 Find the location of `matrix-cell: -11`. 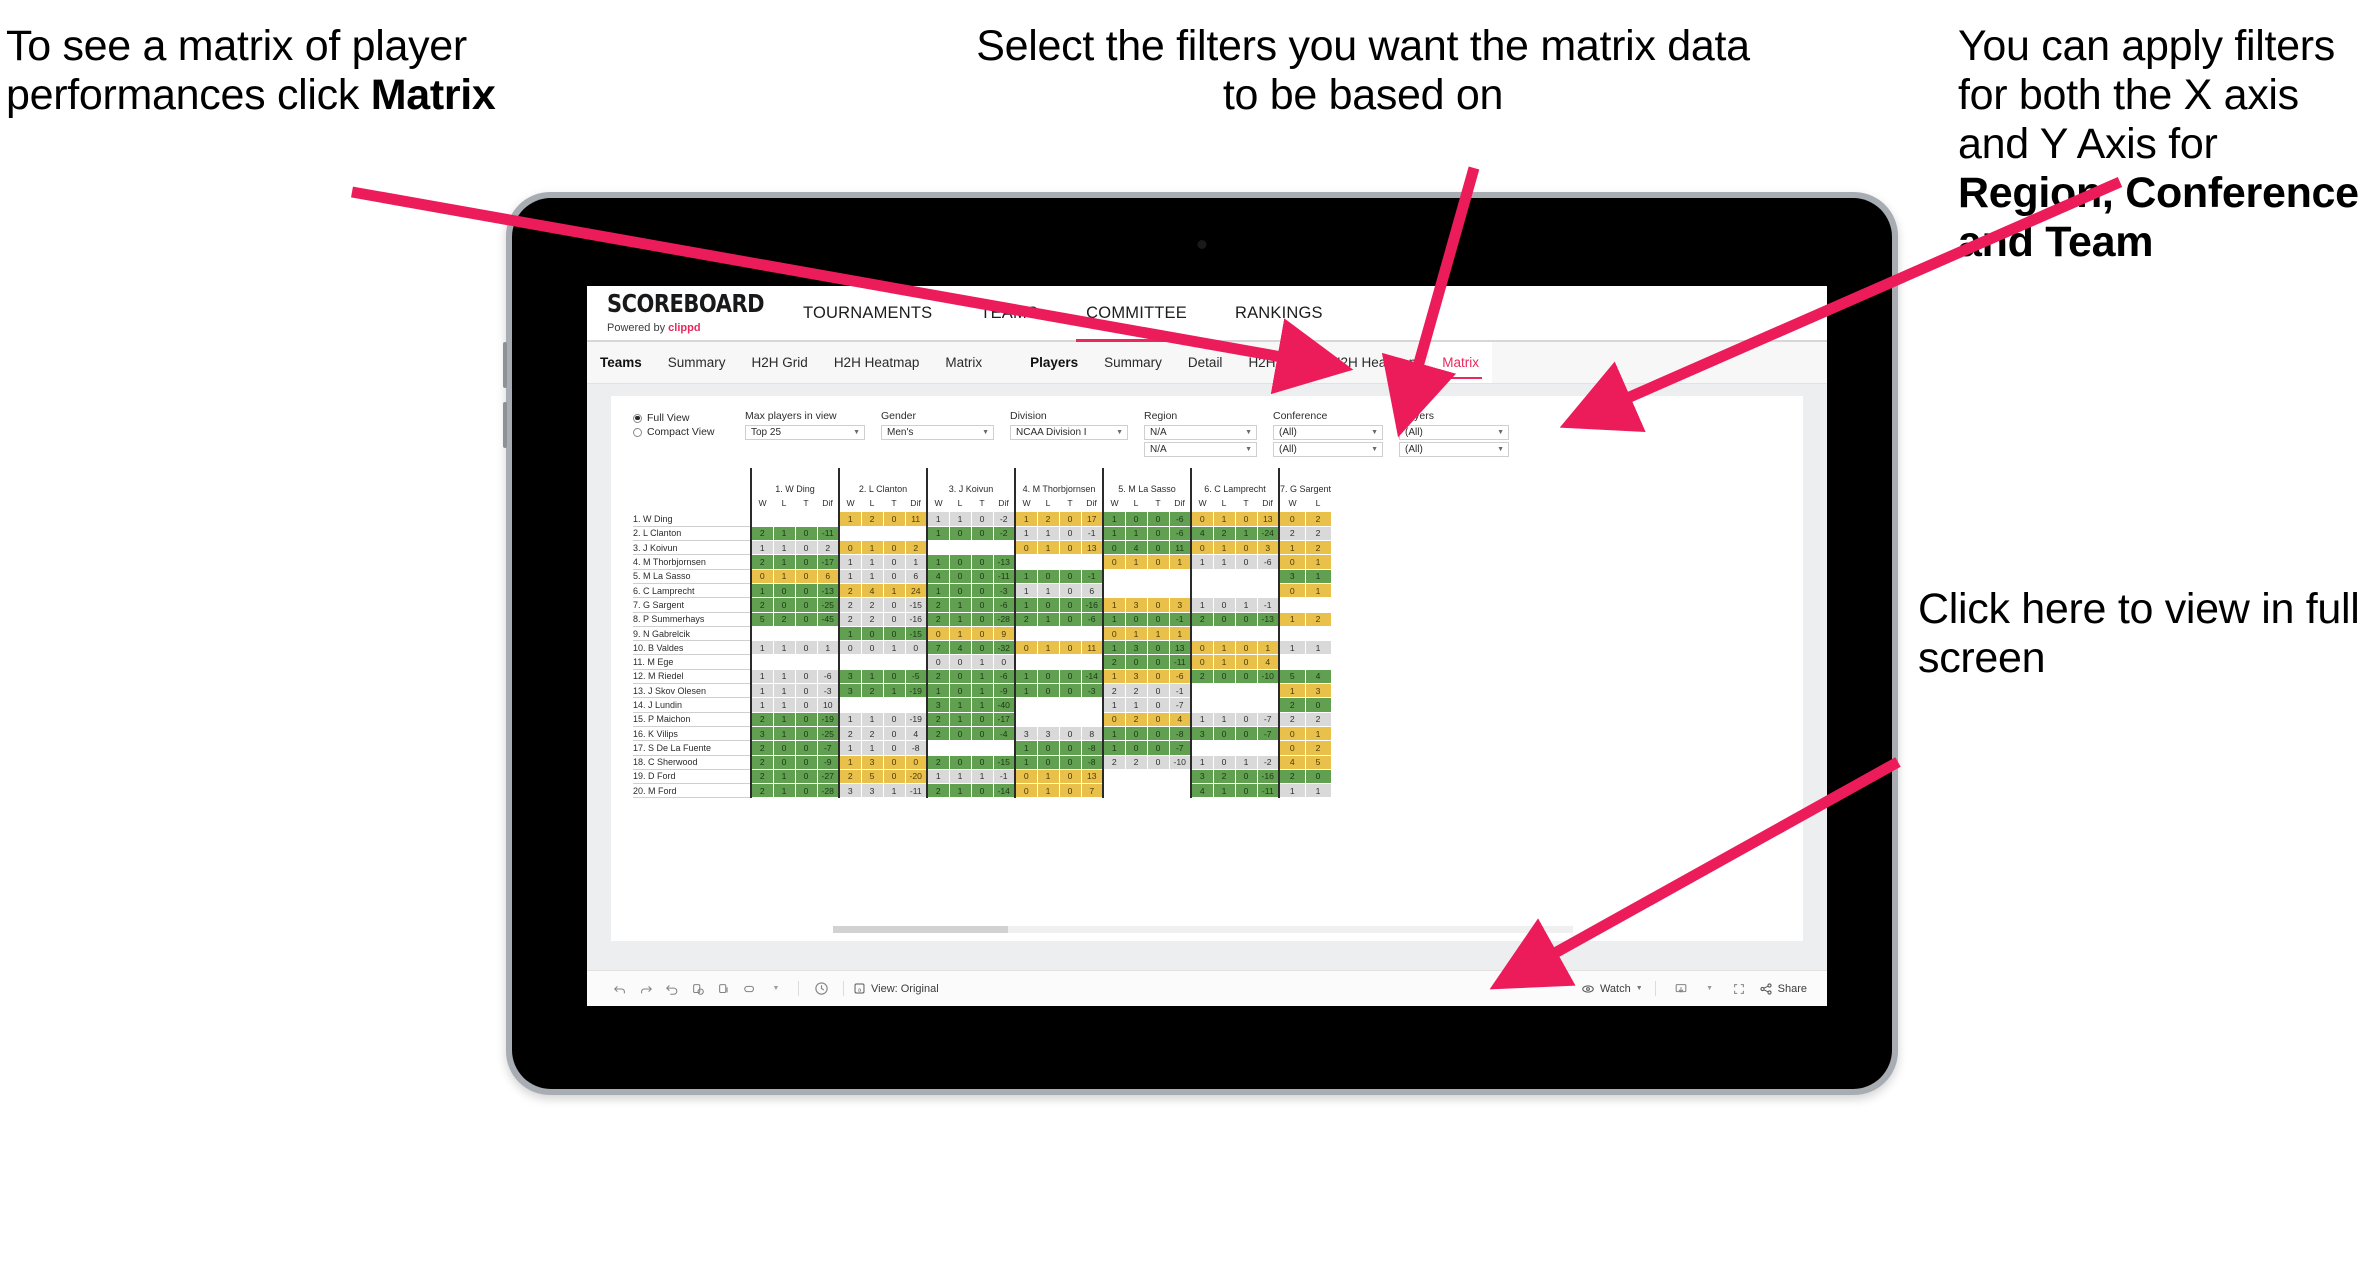

matrix-cell: -11 is located at coordinates (1004, 576).